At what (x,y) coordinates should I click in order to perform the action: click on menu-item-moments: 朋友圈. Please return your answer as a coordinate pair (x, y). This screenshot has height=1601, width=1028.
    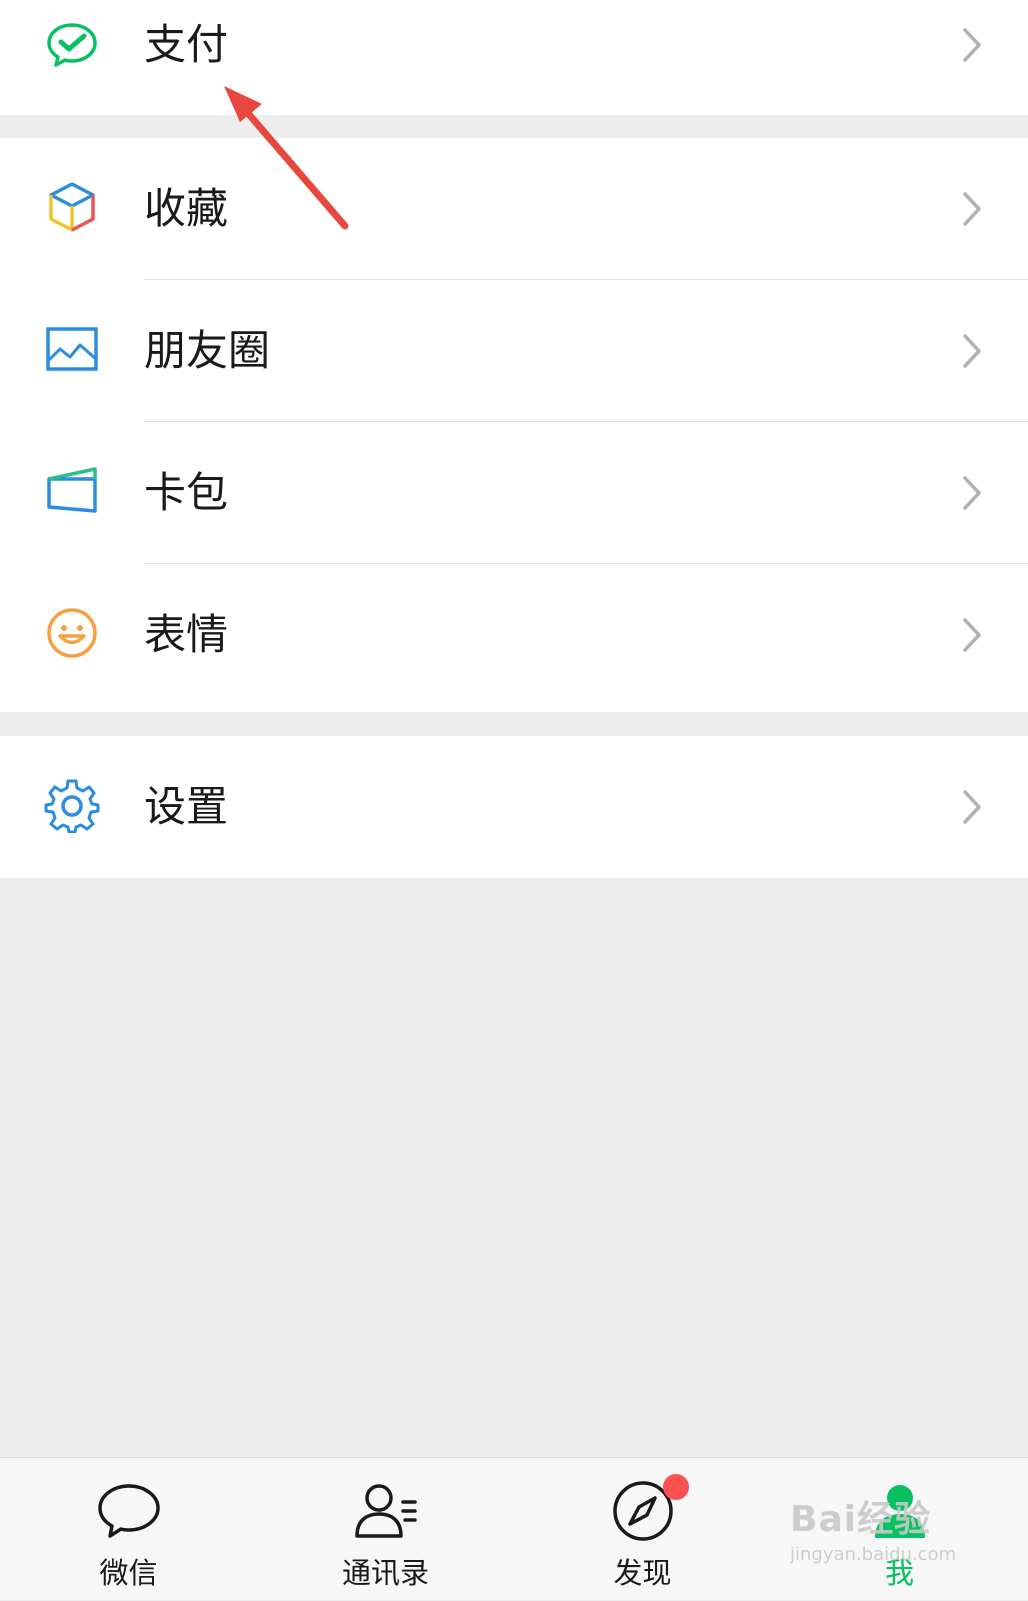
    Looking at the image, I should click on (514, 351).